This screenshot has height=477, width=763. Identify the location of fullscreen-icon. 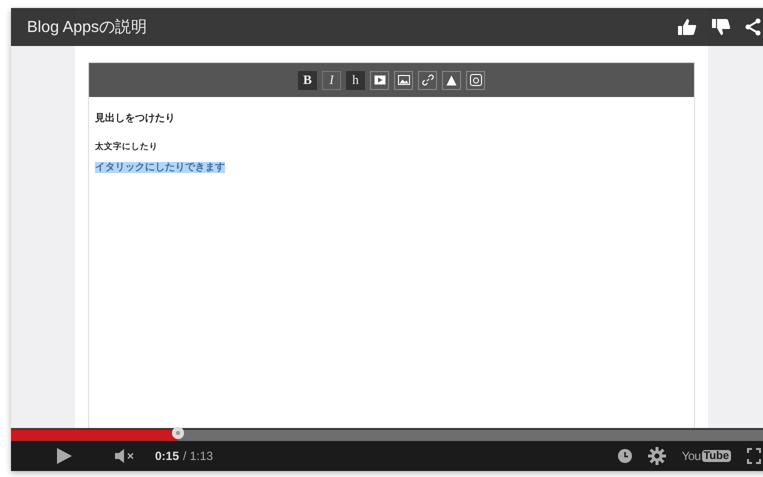
(754, 456).